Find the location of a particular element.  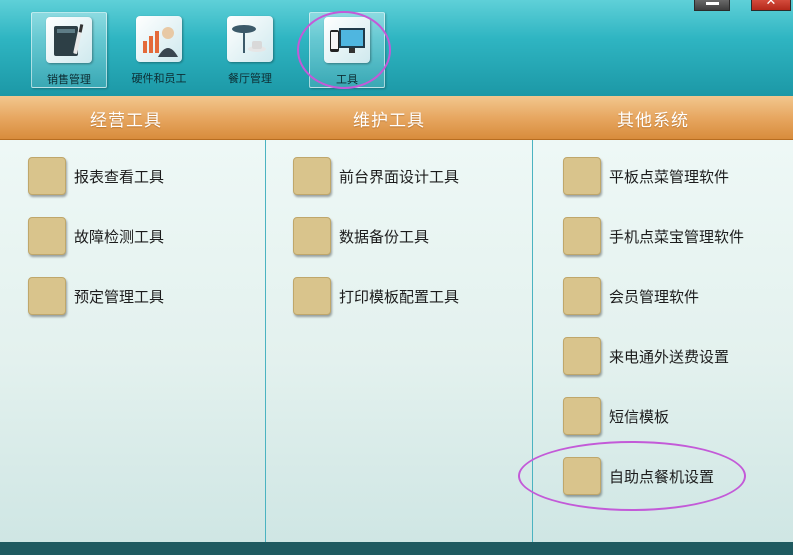

toolbar-item-restaurant: 餐厅管理 is located at coordinates (250, 50).